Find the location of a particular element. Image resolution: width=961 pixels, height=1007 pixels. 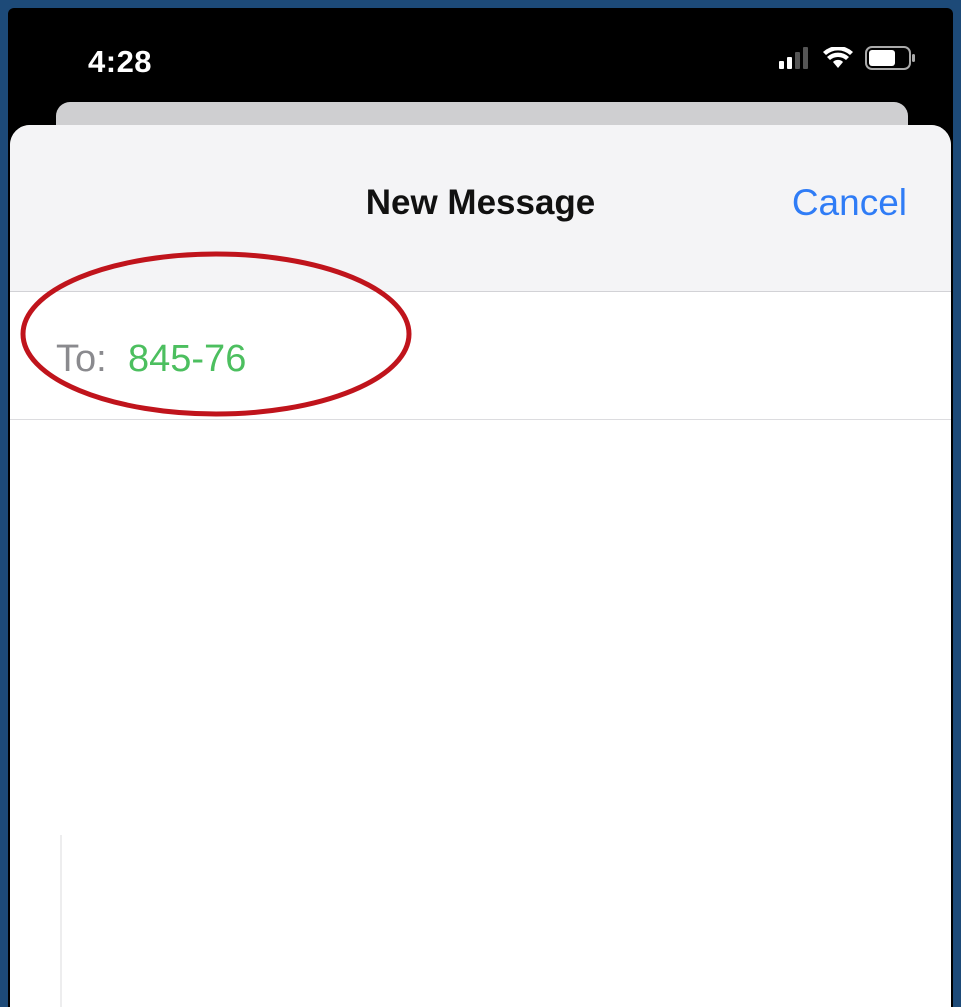

cancel-button: Cancel is located at coordinates (849, 203).